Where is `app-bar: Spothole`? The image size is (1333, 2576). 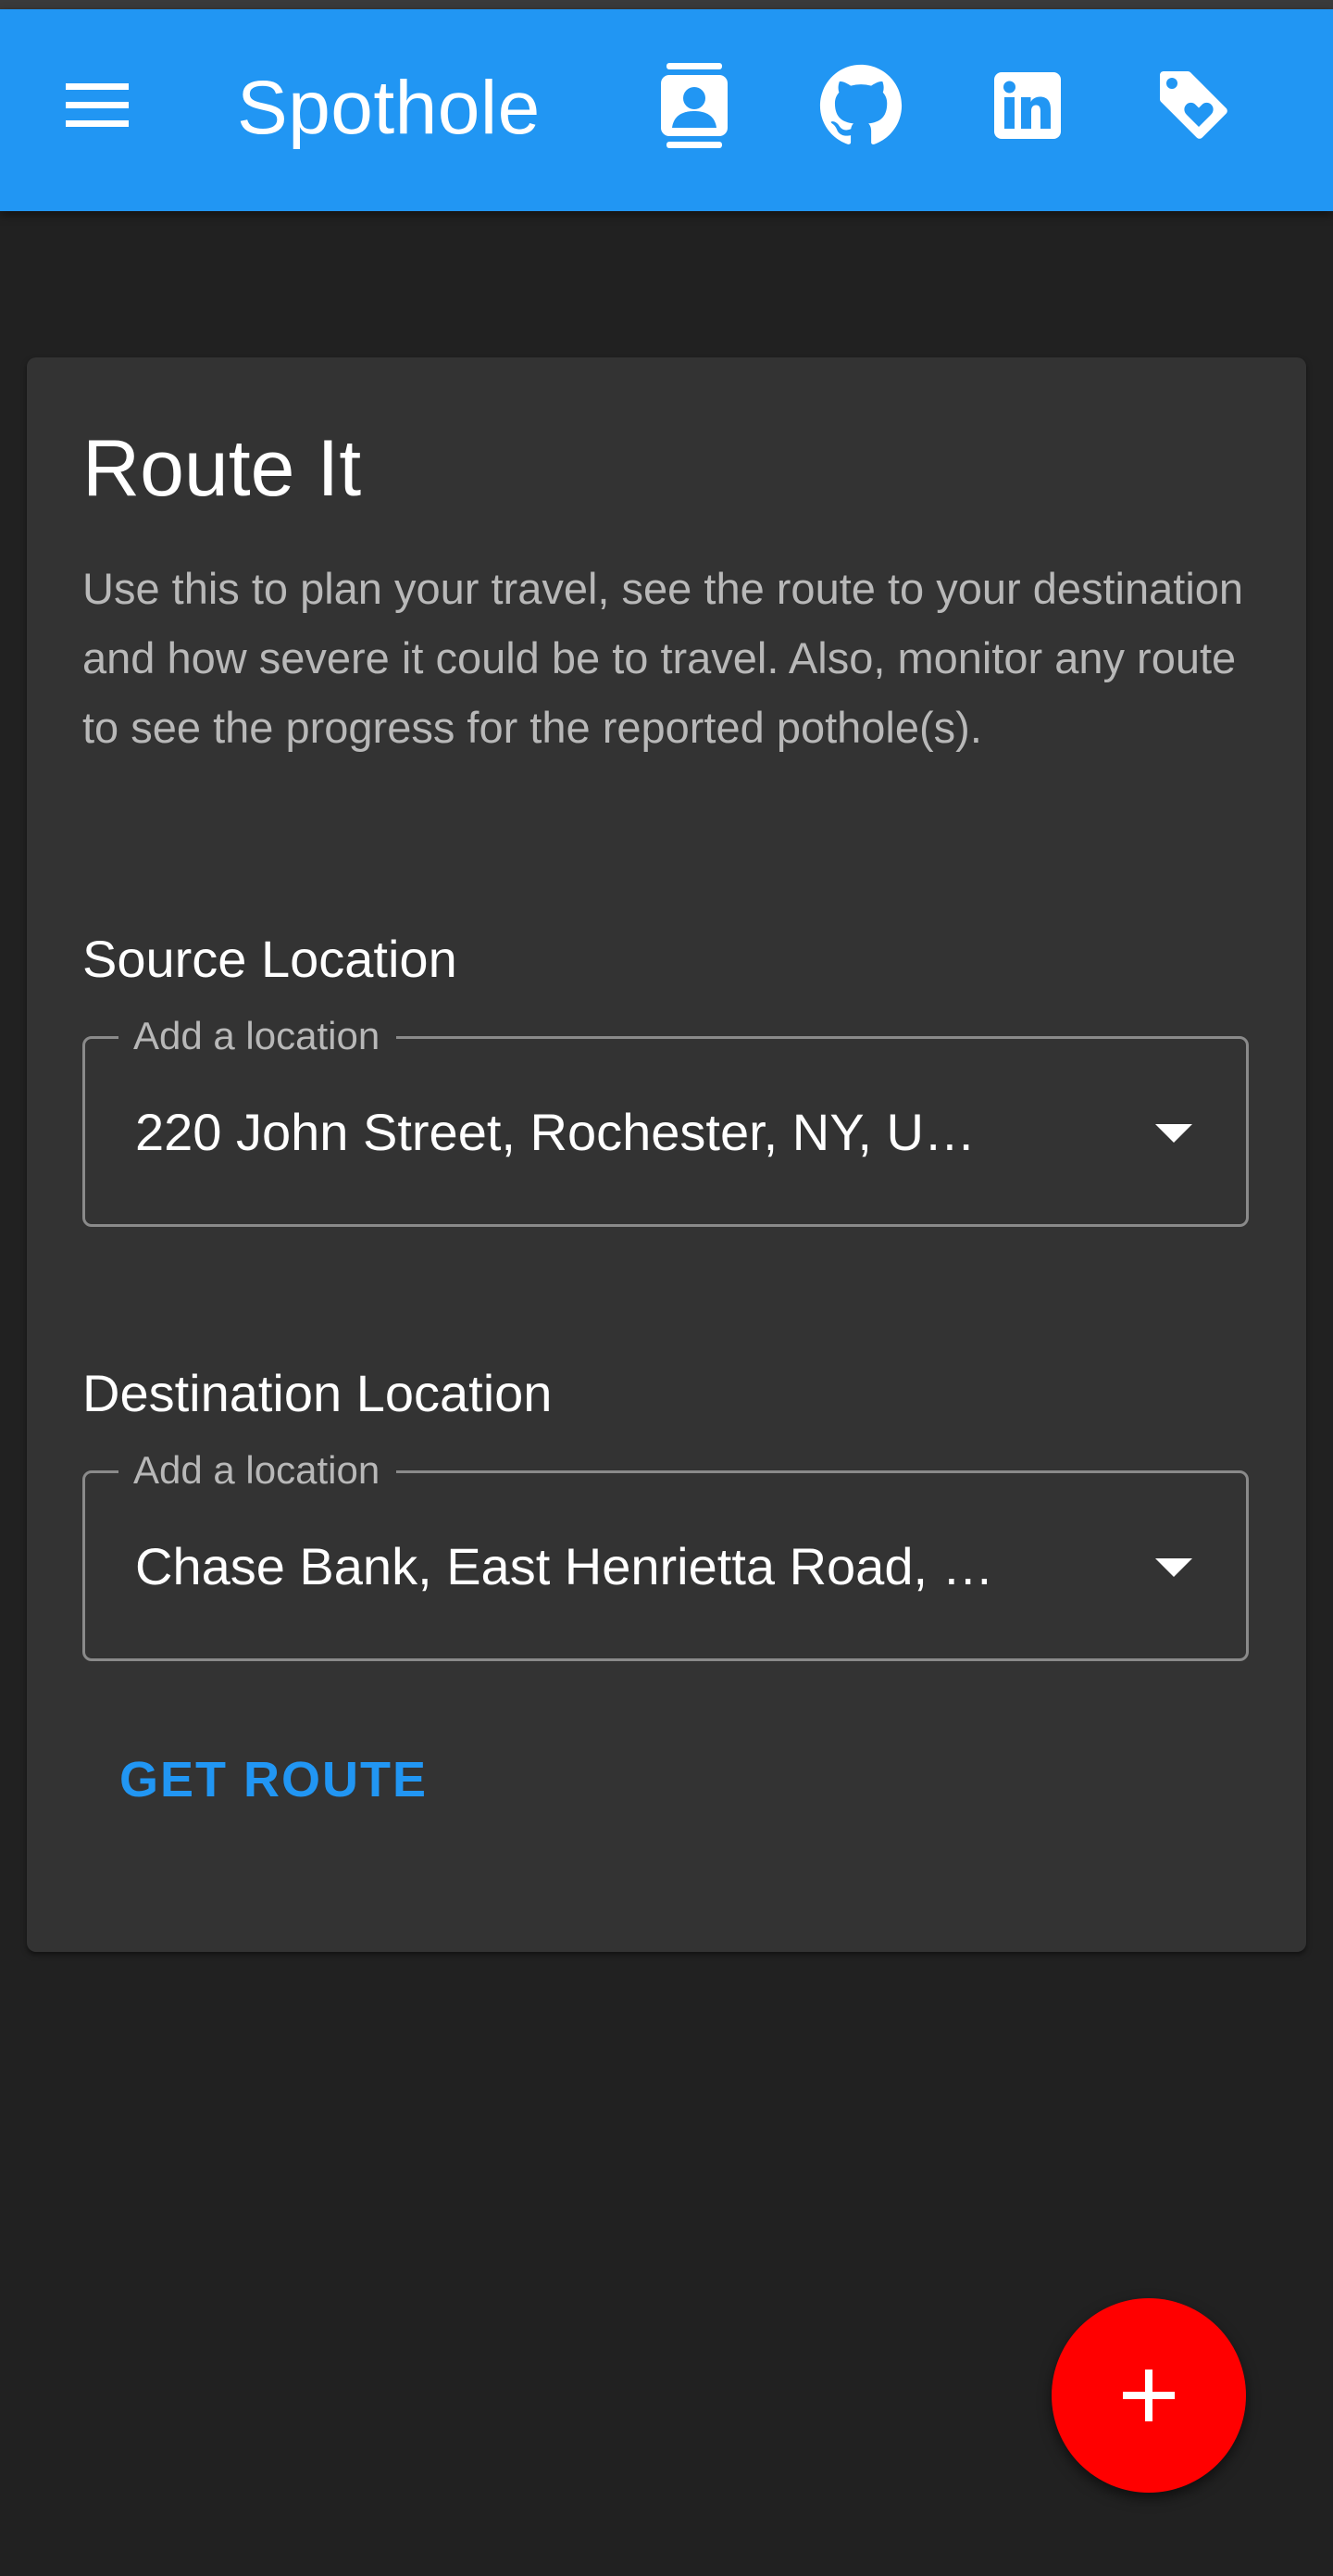 app-bar: Spothole is located at coordinates (666, 110).